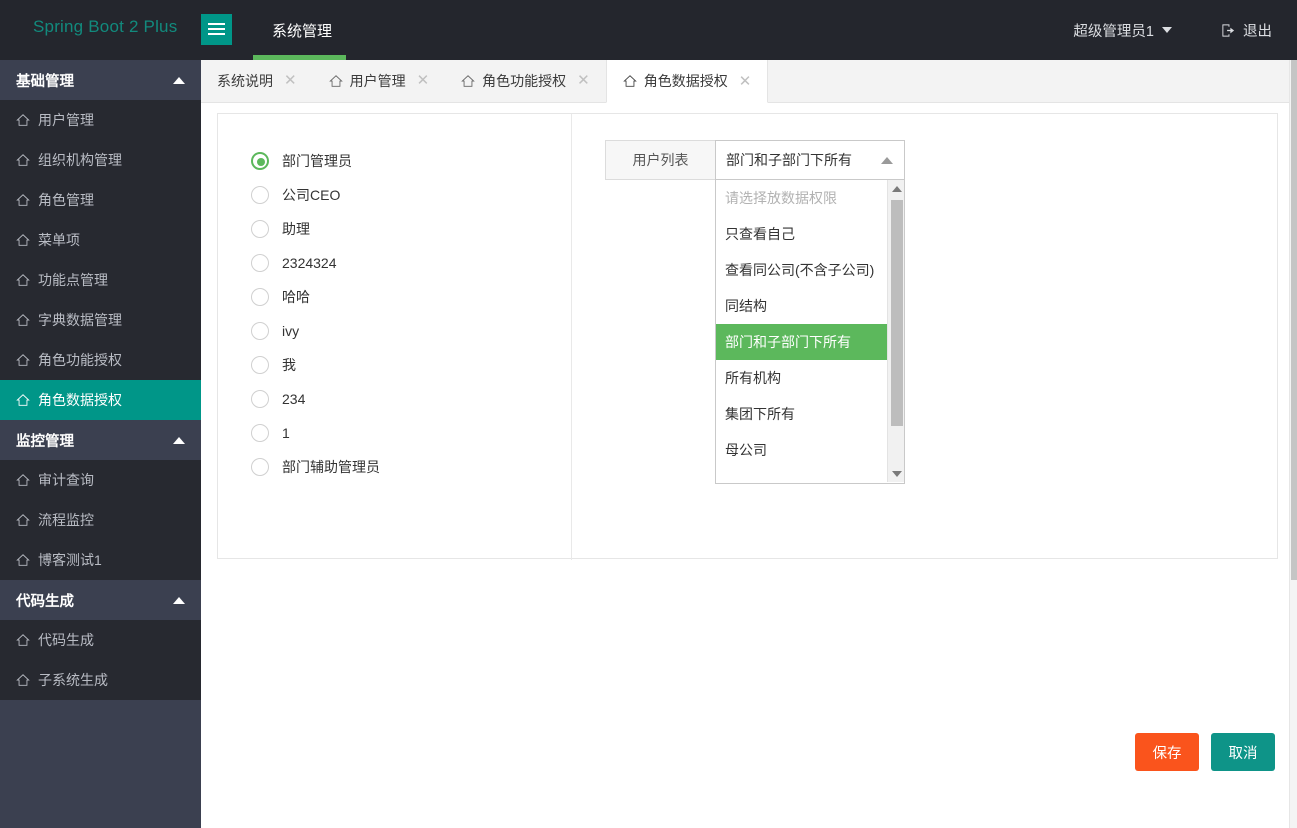  I want to click on sidebar-item-blog-test-1: 博客测试1, so click(100, 560).